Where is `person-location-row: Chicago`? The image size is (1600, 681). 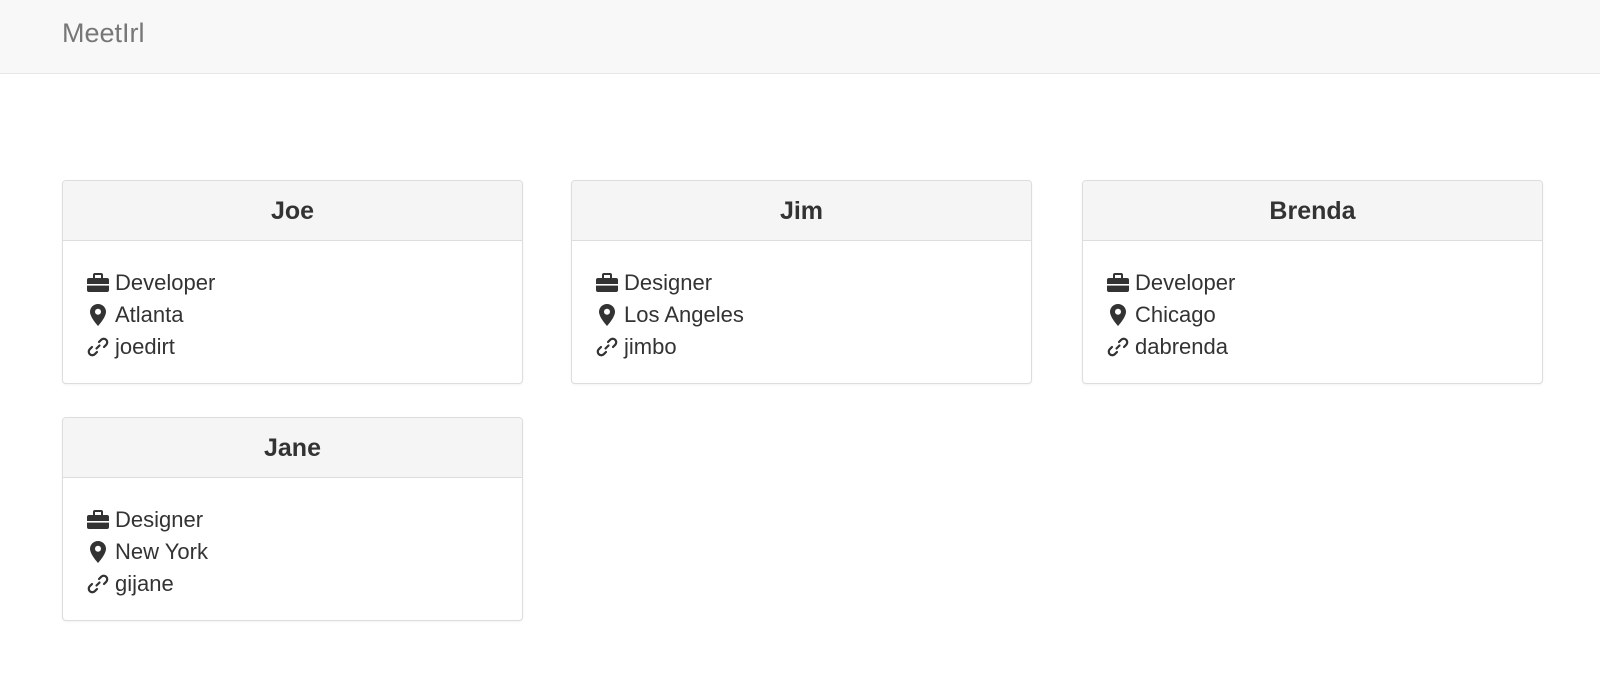
person-location-row: Chicago is located at coordinates (1312, 315).